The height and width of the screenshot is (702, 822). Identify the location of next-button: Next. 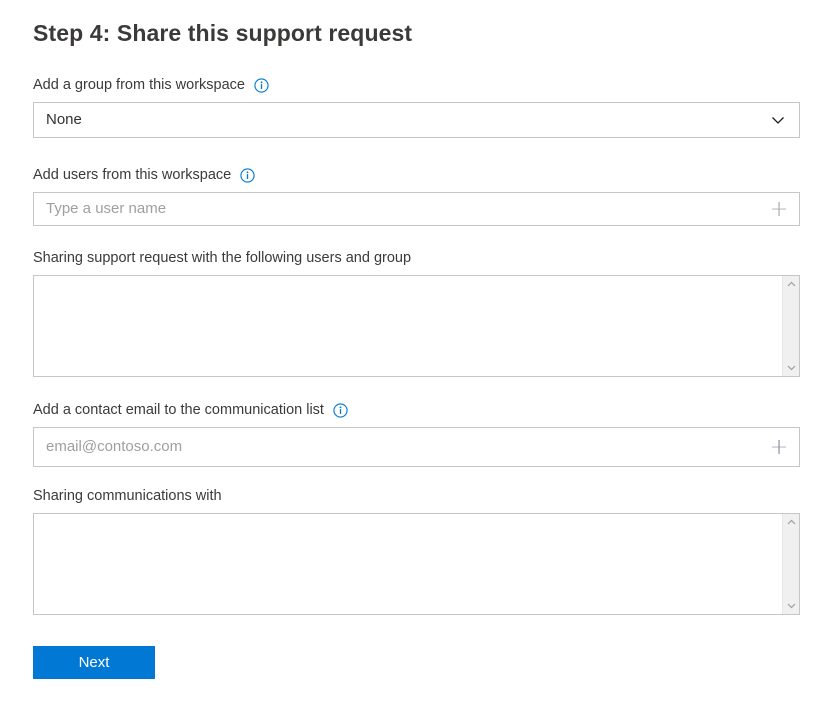
(94, 662).